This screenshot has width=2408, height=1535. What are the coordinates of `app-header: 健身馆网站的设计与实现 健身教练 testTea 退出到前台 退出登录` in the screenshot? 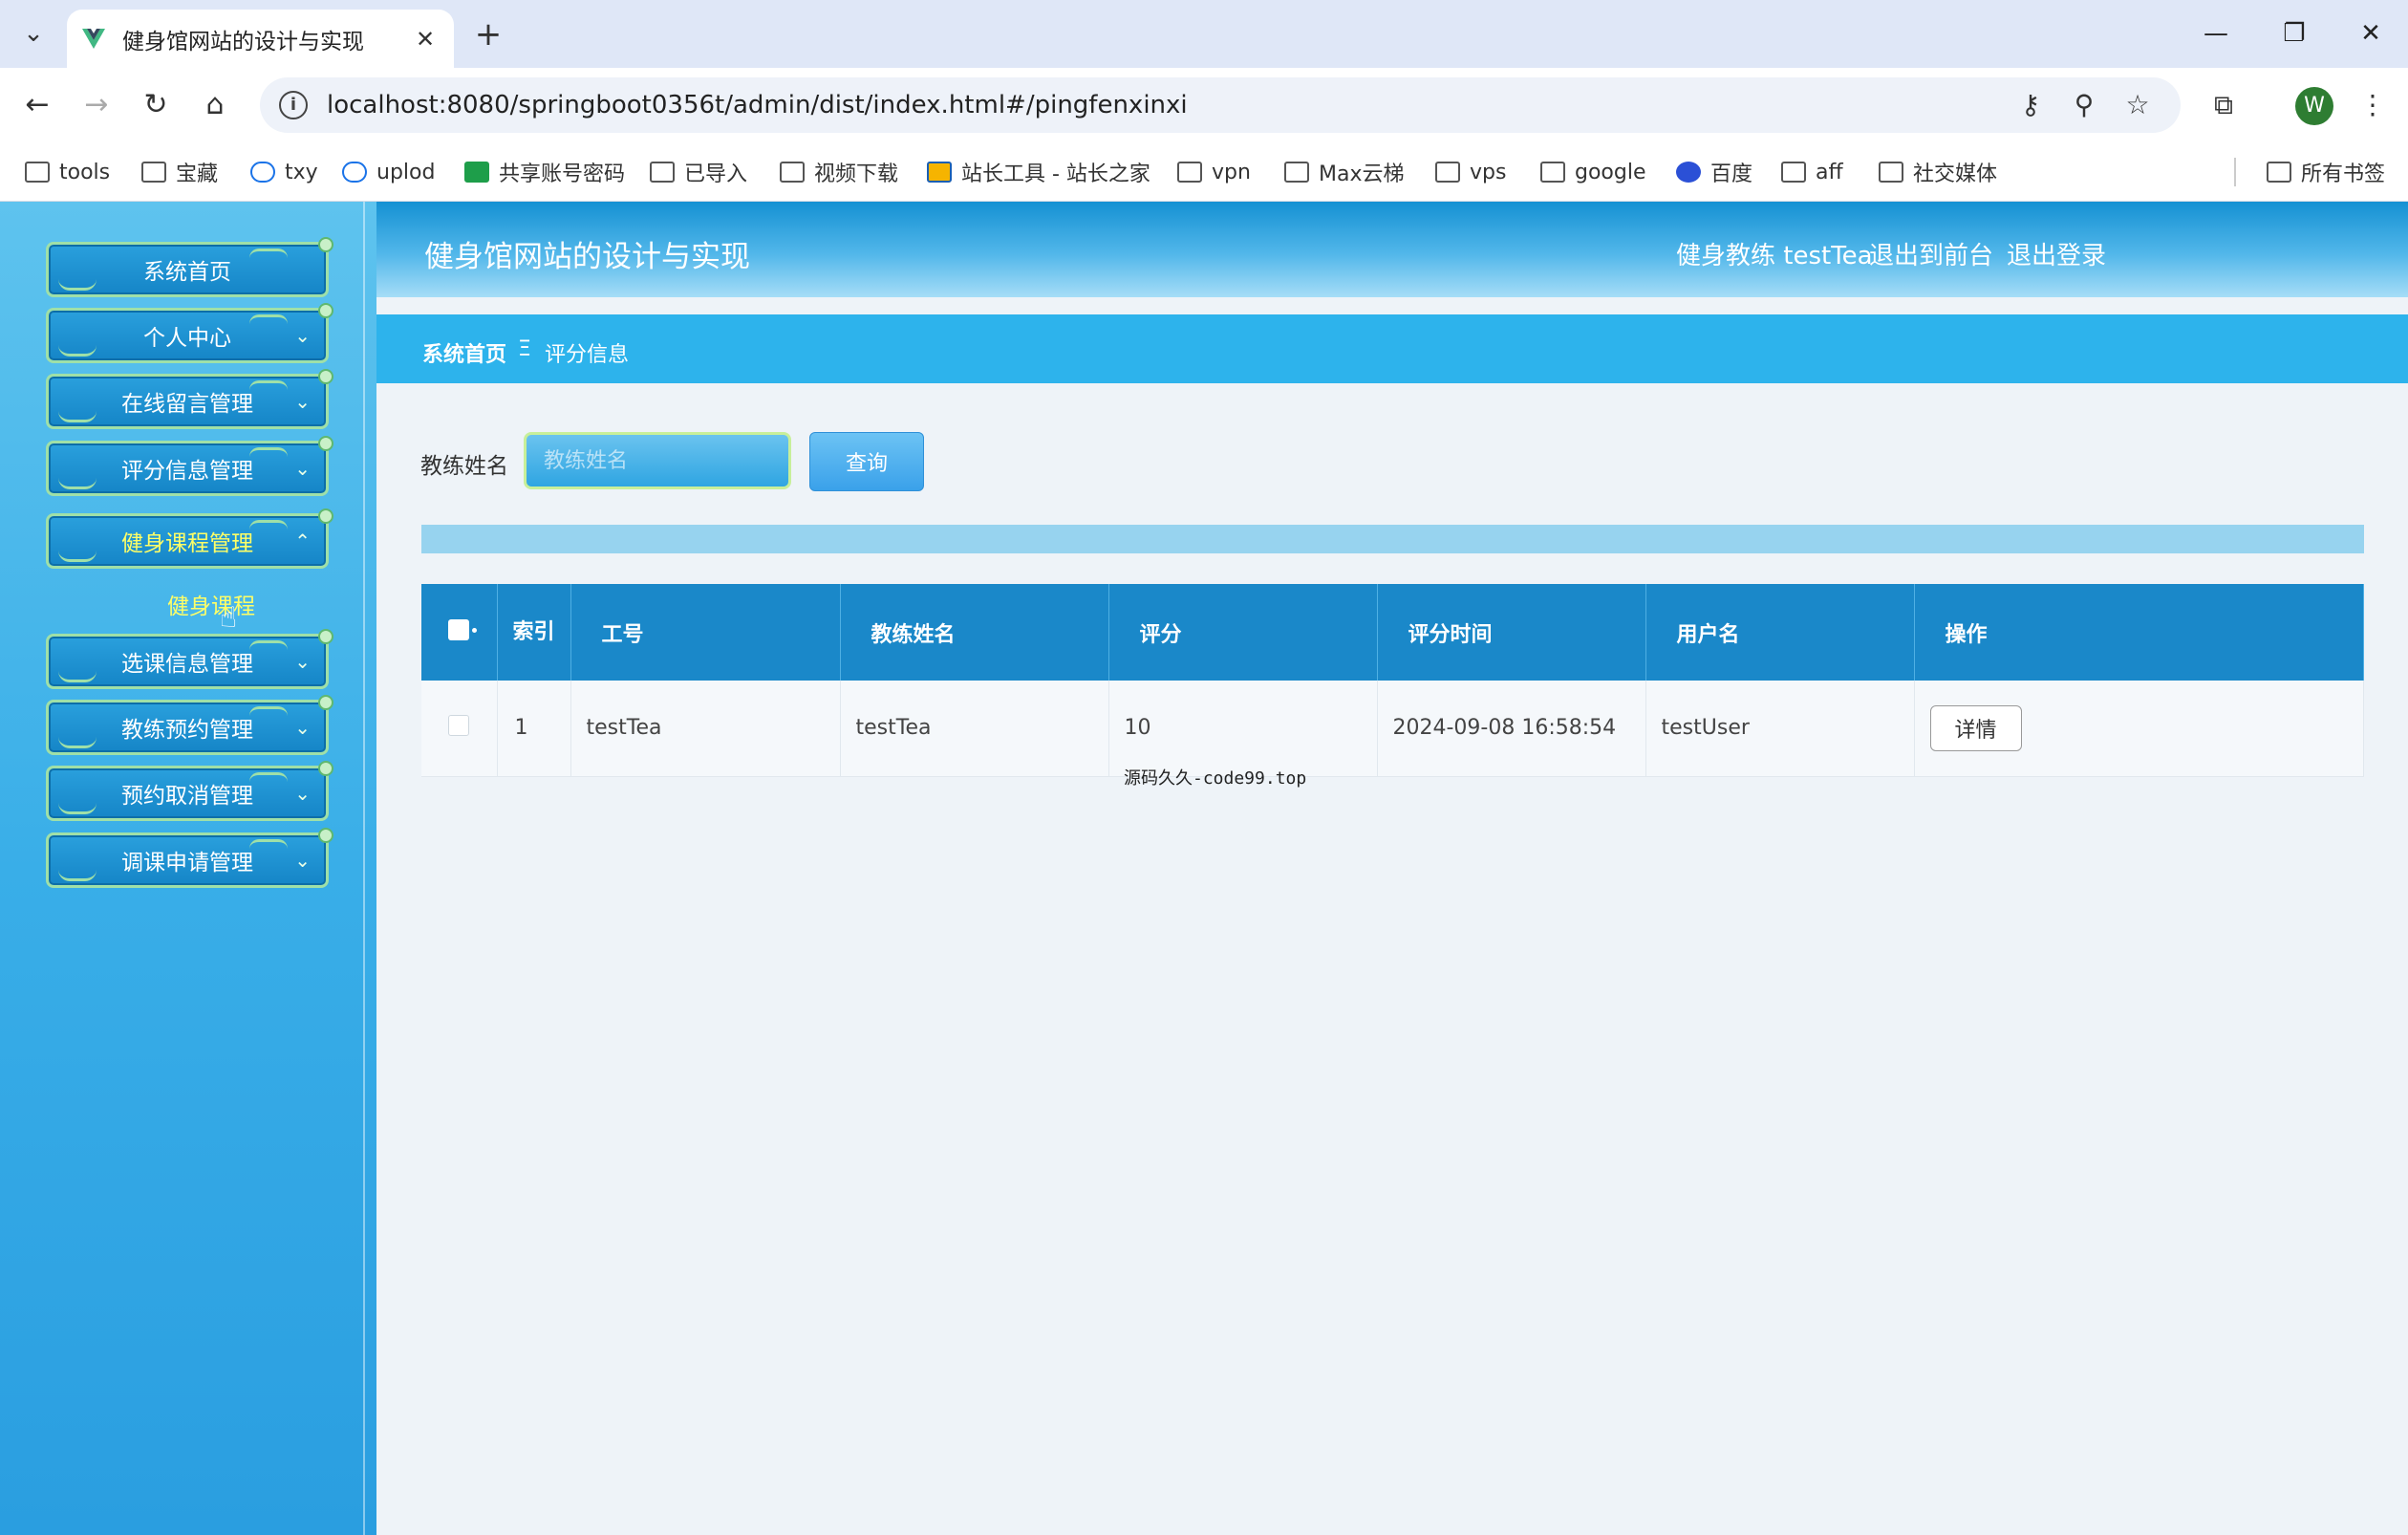 It's located at (1392, 249).